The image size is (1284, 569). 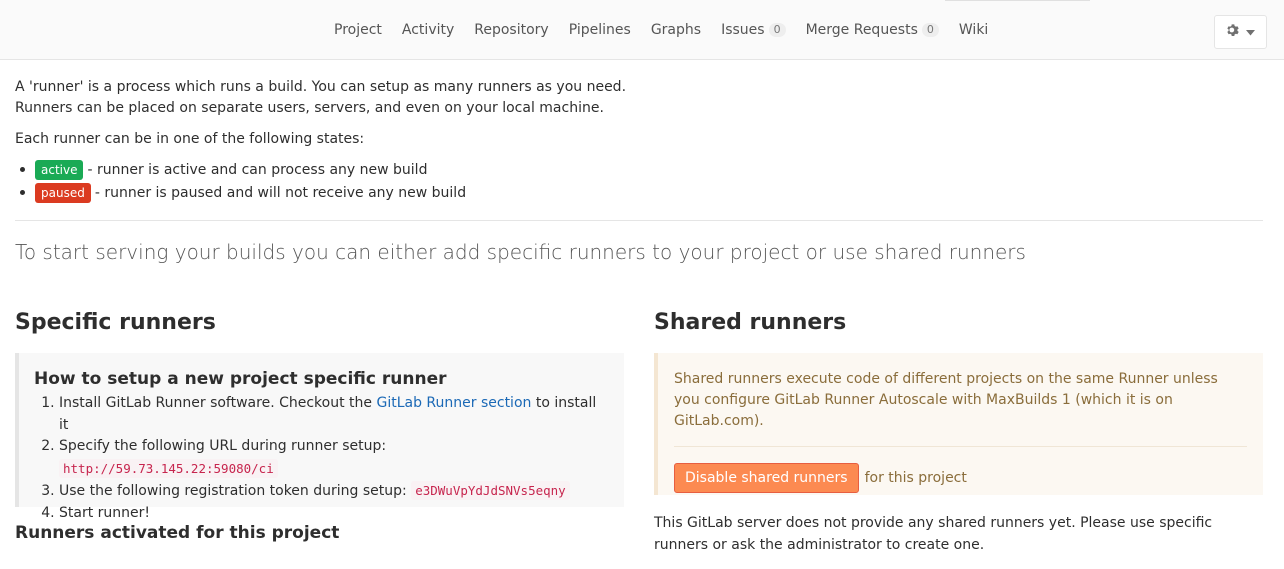 I want to click on nav-tab-label: Project, so click(x=358, y=30).